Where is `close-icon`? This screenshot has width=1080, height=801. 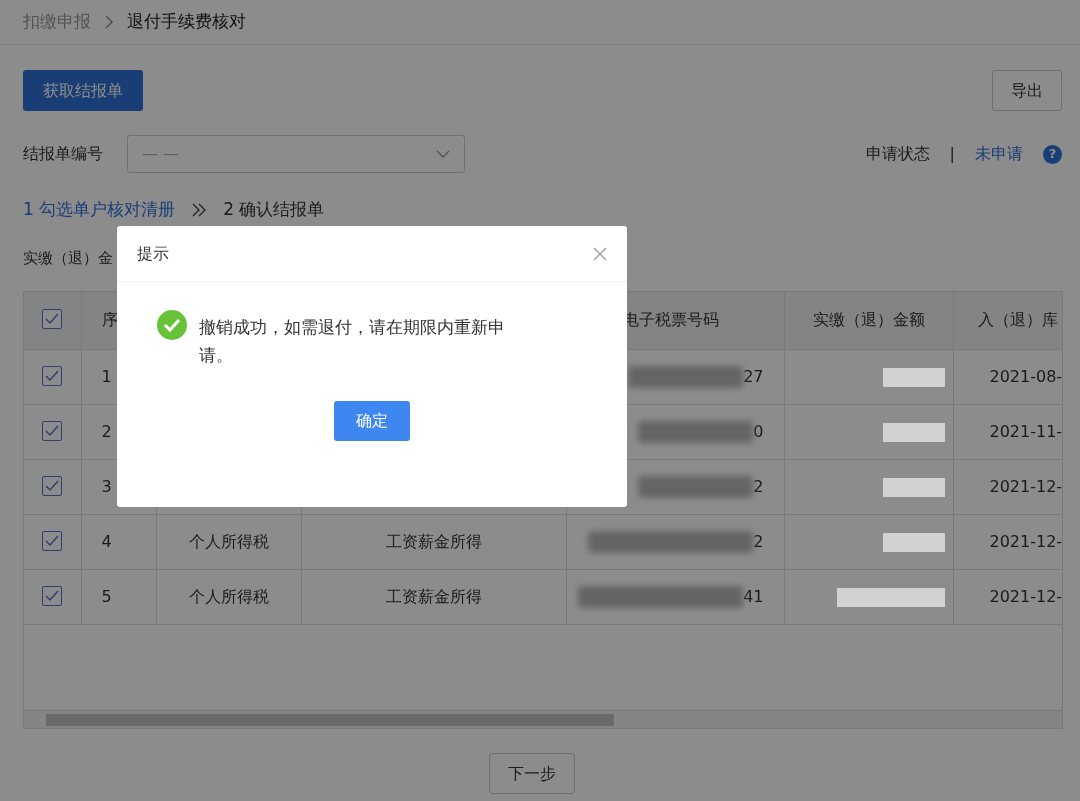 close-icon is located at coordinates (600, 253).